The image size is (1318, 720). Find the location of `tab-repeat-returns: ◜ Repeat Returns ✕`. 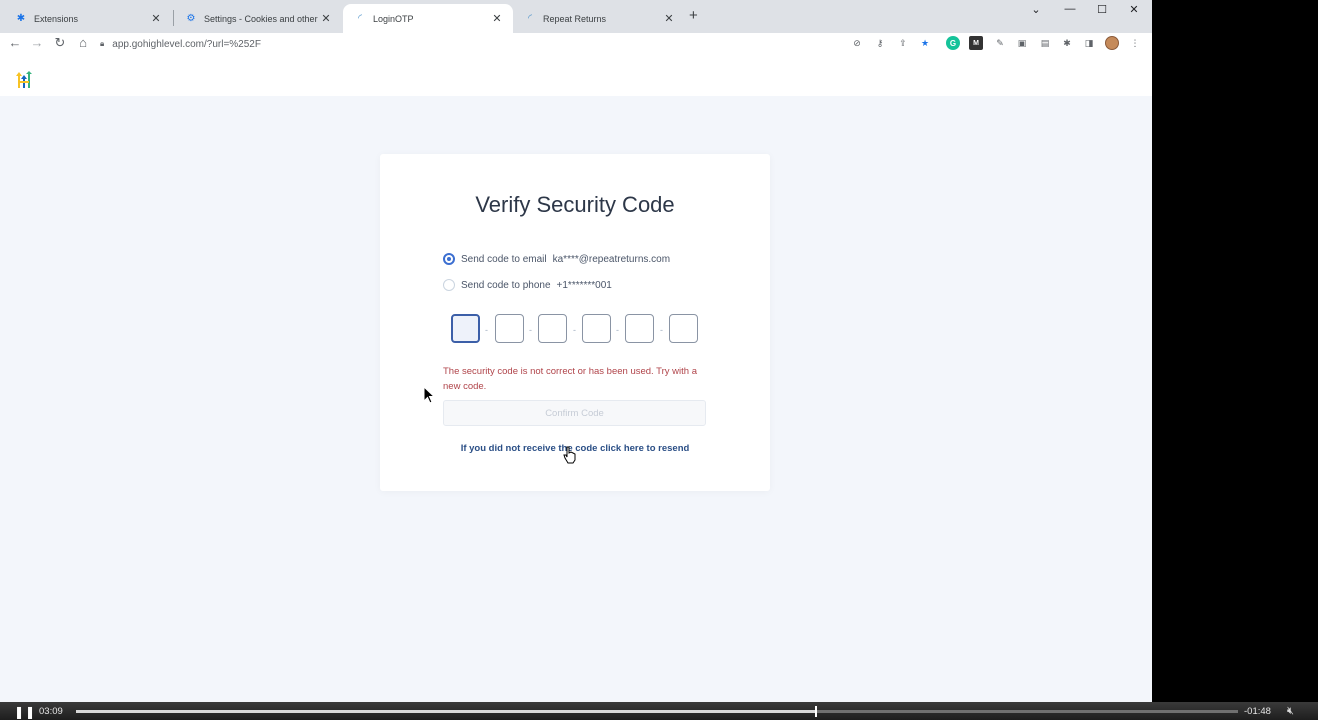

tab-repeat-returns: ◜ Repeat Returns ✕ is located at coordinates (599, 18).